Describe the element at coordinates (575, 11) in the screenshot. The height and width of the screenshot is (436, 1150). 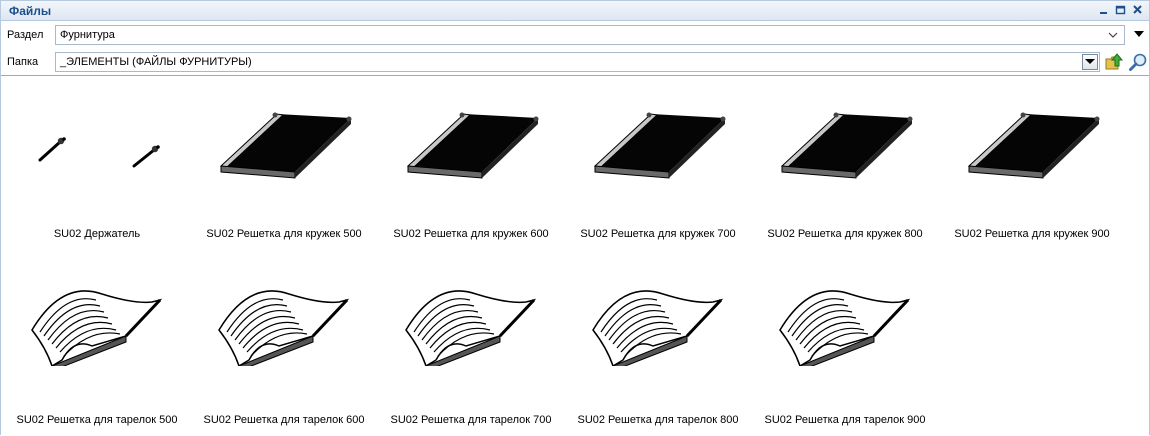
I see `panel-titlebar: Файлы` at that location.